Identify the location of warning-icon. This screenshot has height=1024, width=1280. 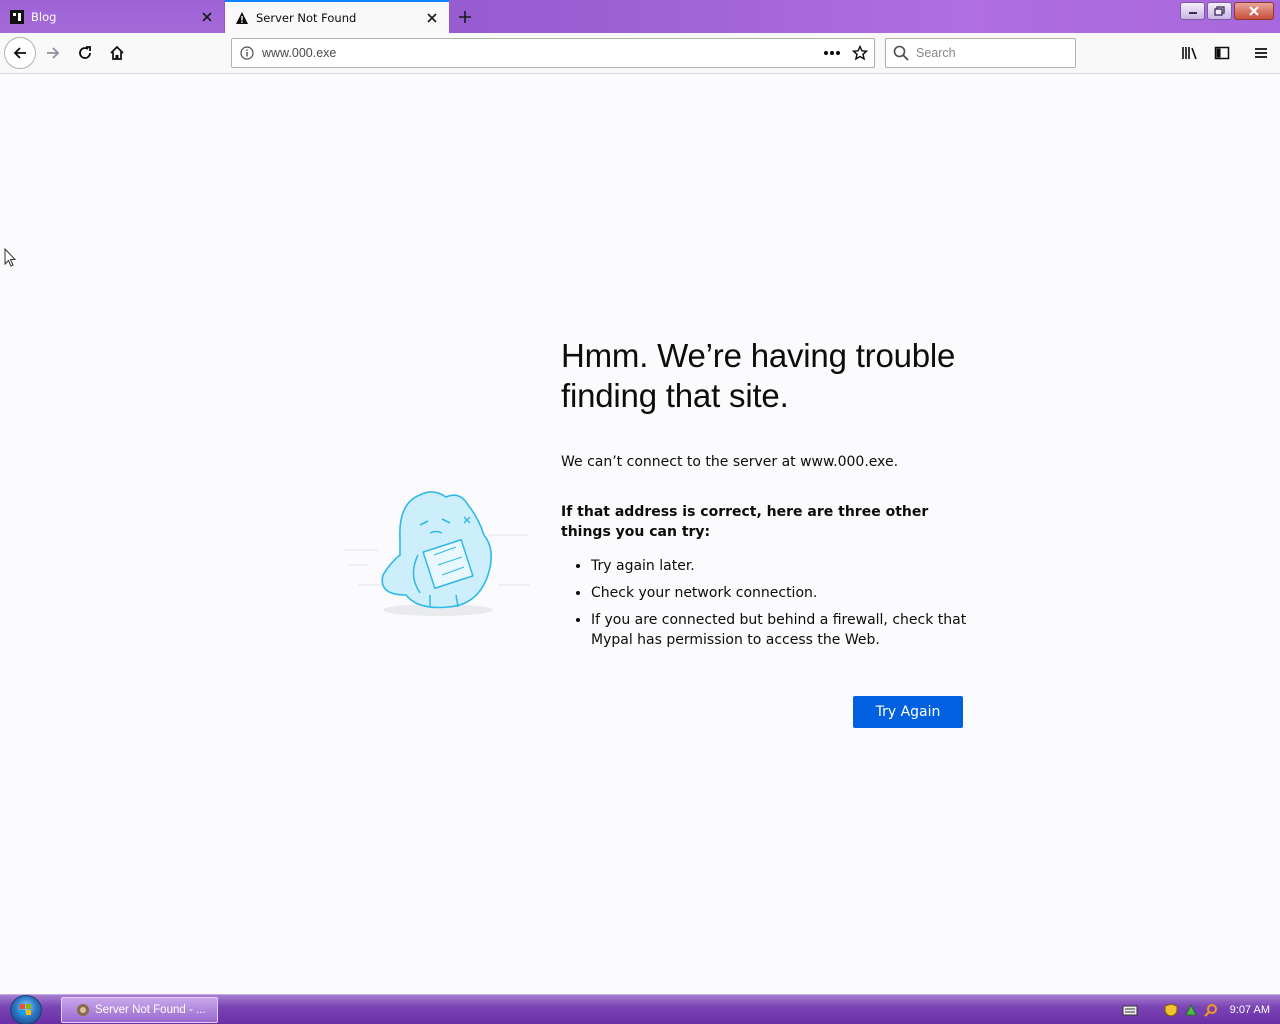
(242, 18).